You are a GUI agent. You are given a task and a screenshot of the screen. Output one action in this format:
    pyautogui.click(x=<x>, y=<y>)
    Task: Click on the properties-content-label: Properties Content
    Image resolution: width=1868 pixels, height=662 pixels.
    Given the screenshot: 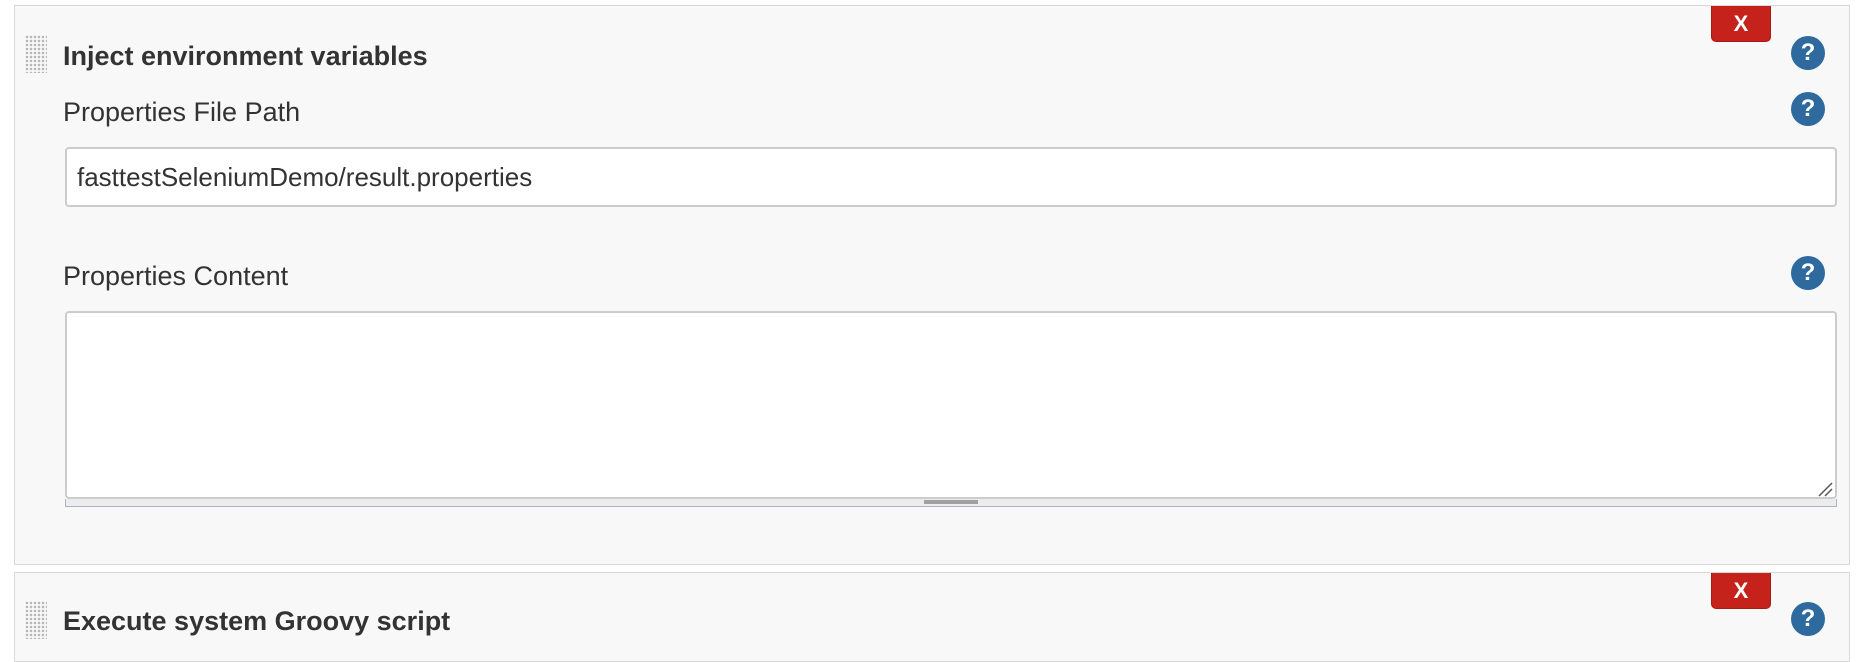 What is the action you would take?
    pyautogui.click(x=176, y=276)
    